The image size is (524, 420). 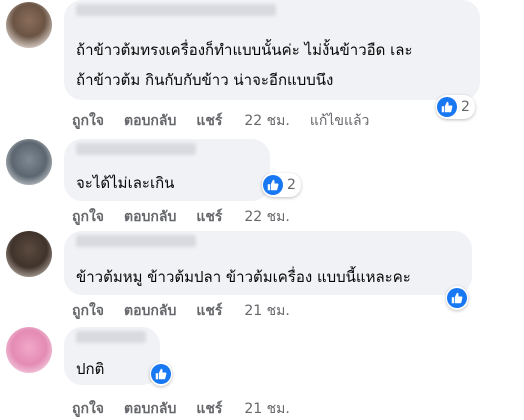 I want to click on comment-bubble: ปกติ, so click(x=112, y=356).